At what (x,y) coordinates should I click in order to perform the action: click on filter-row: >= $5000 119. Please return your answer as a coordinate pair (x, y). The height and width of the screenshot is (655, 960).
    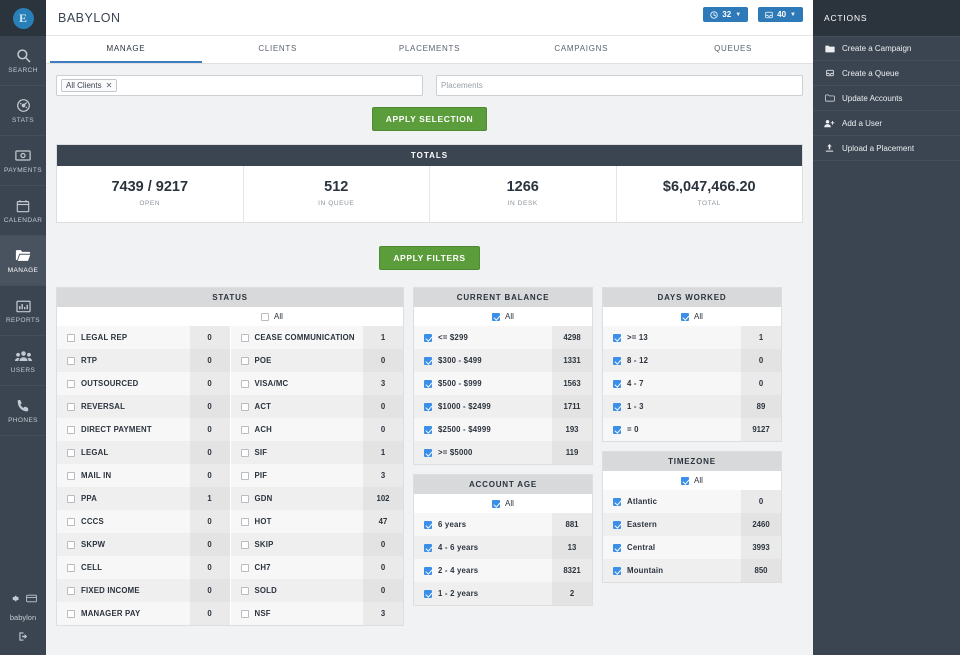
    Looking at the image, I should click on (503, 452).